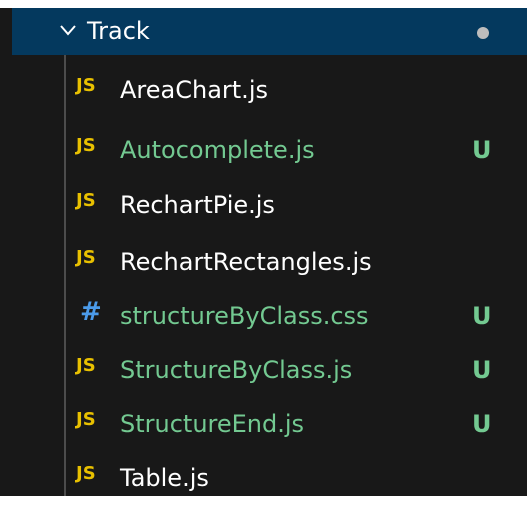  Describe the element at coordinates (91, 312) in the screenshot. I see `css-icon: #` at that location.